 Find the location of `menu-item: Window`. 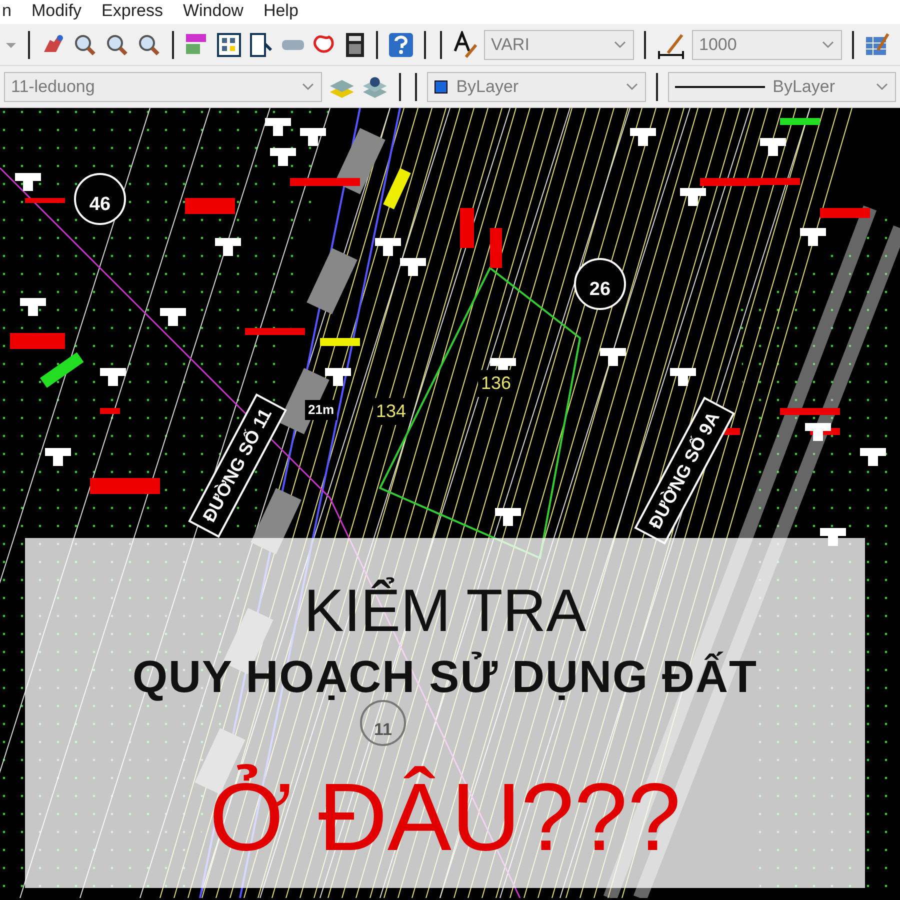

menu-item: Window is located at coordinates (213, 12).